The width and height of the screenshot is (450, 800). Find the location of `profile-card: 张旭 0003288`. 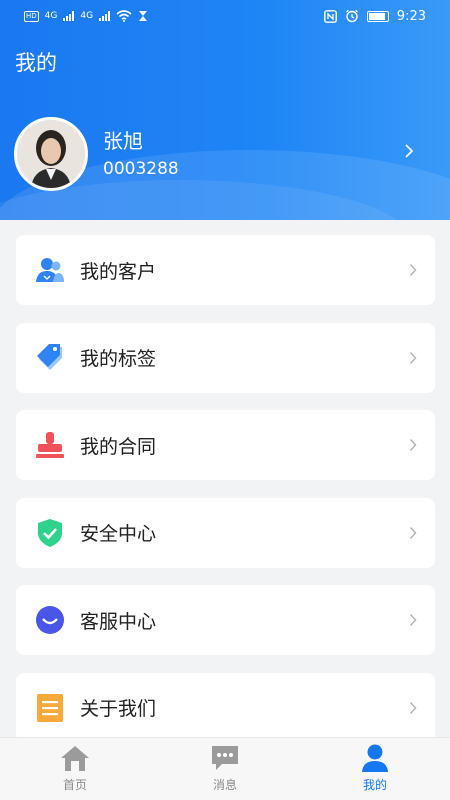

profile-card: 张旭 0003288 is located at coordinates (224, 154).